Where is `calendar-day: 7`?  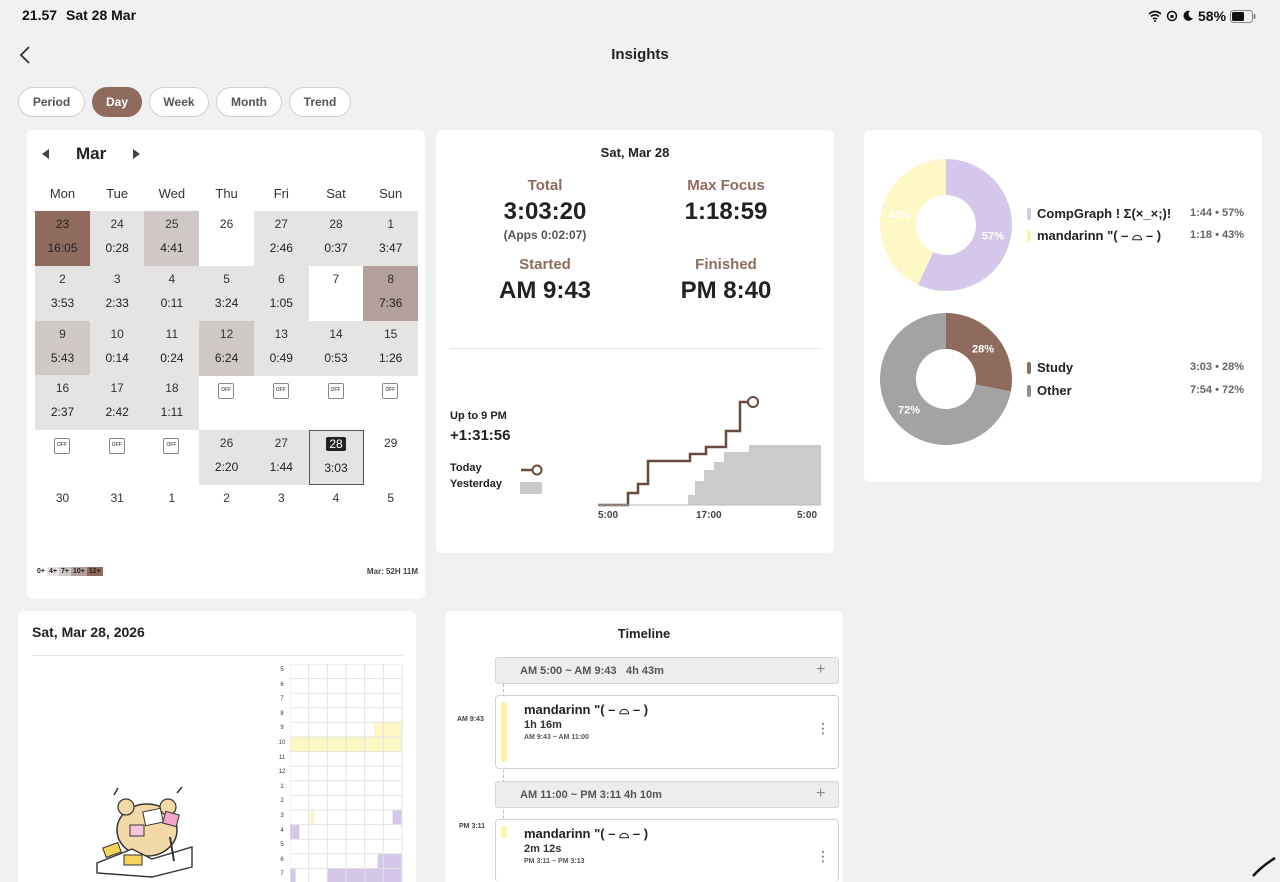
calendar-day: 7 is located at coordinates (336, 293).